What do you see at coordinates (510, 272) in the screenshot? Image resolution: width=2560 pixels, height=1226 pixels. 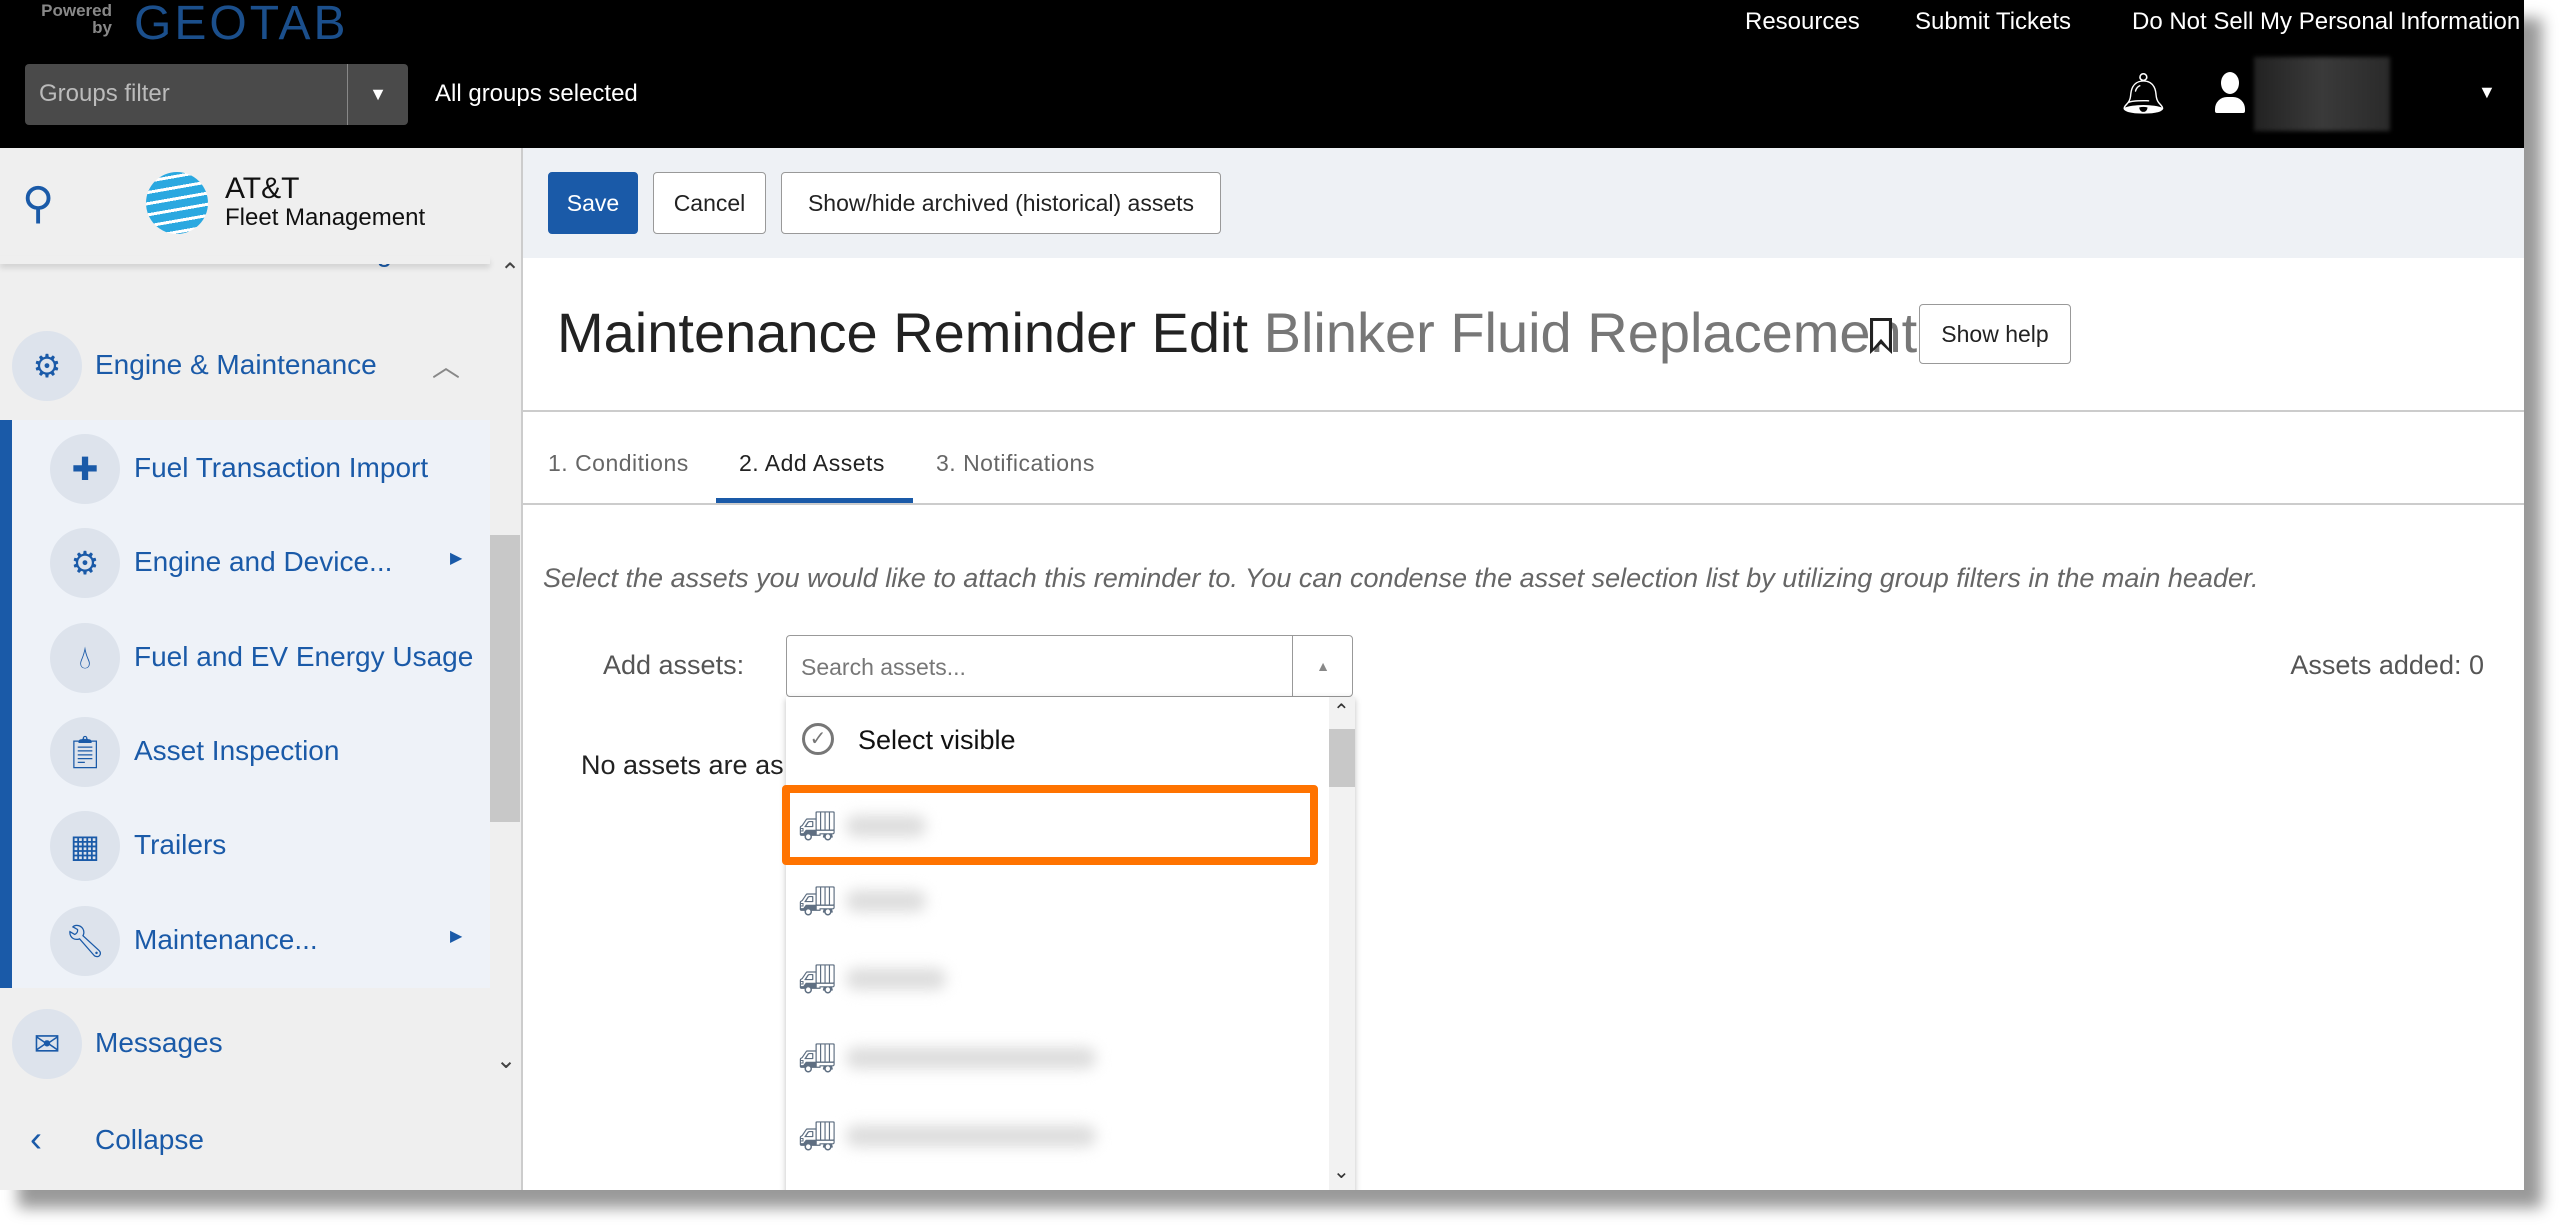 I see `sidebar-scroll-up-icon: ⌃` at bounding box center [510, 272].